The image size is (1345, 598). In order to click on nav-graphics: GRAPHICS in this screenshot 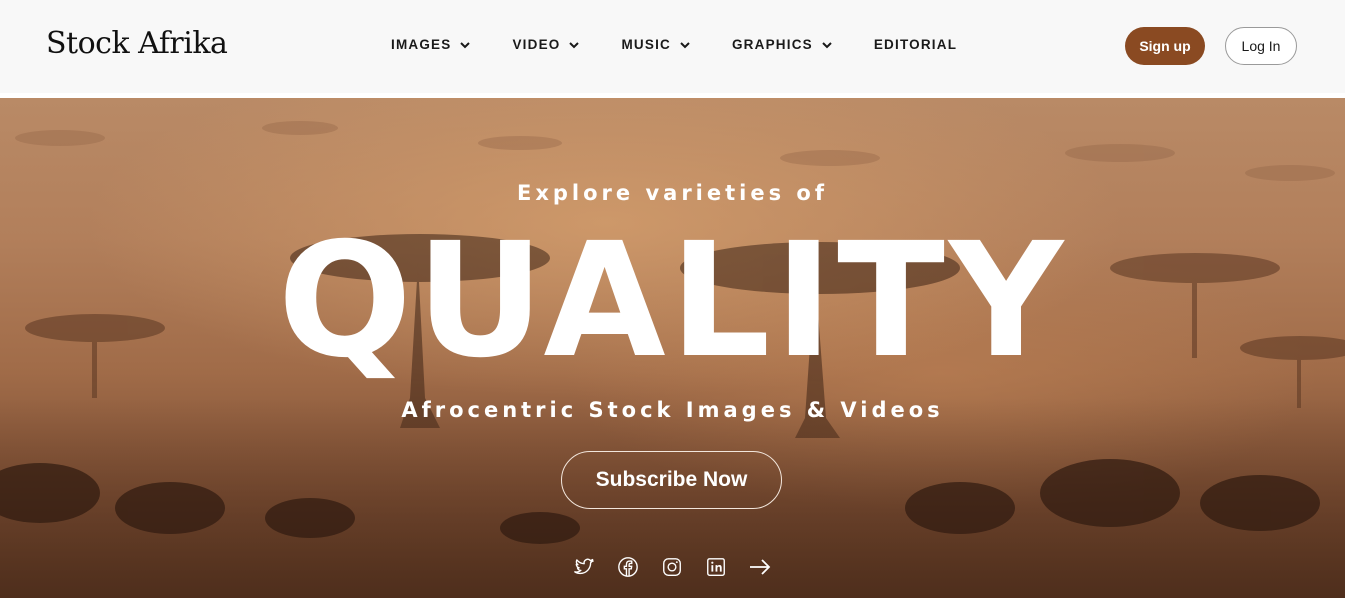, I will do `click(783, 44)`.